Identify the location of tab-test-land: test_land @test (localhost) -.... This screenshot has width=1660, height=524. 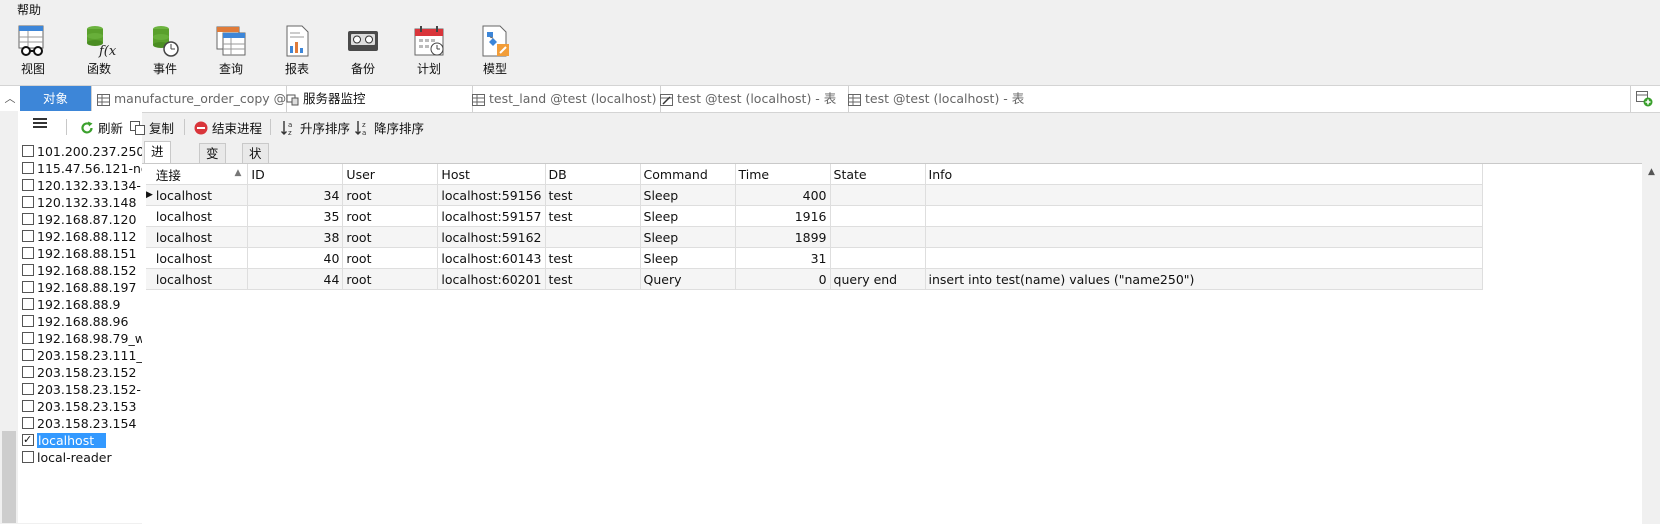
(563, 99).